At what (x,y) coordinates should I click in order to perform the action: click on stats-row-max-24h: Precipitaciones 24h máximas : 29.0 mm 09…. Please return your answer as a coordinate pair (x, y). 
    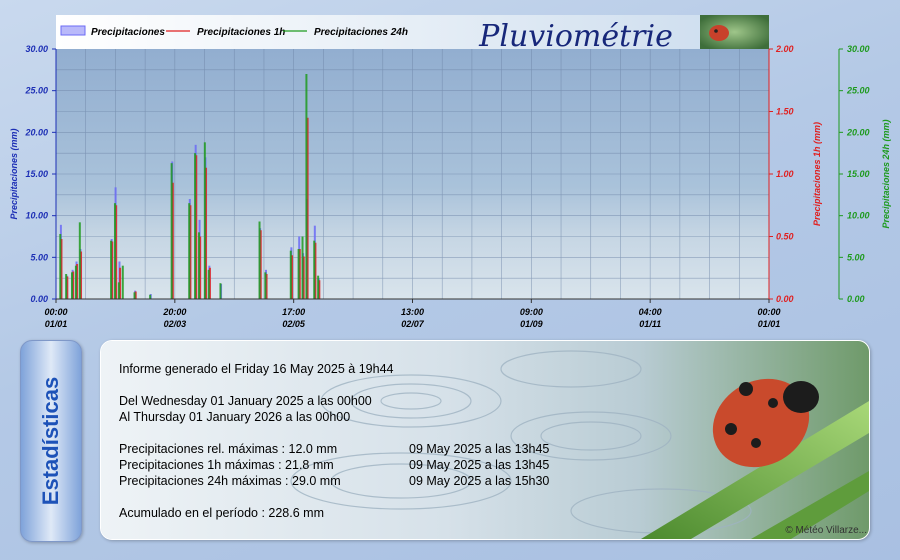
    Looking at the image, I should click on (334, 481).